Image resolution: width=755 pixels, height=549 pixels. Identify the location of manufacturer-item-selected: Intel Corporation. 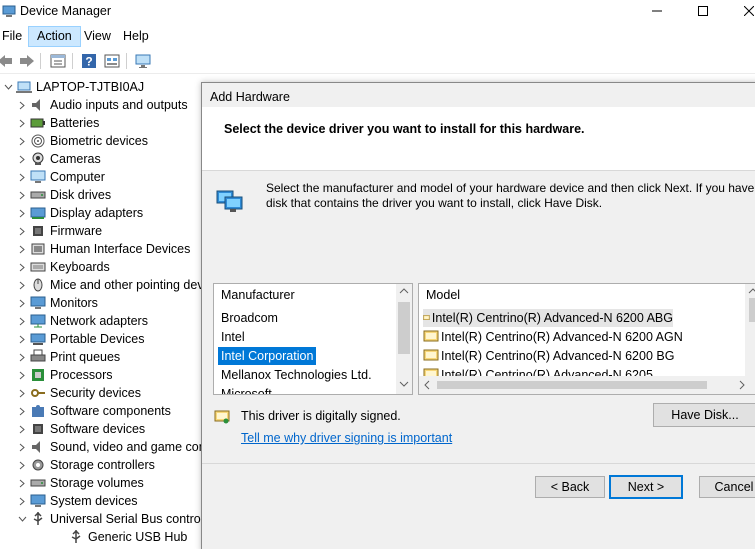
(267, 356).